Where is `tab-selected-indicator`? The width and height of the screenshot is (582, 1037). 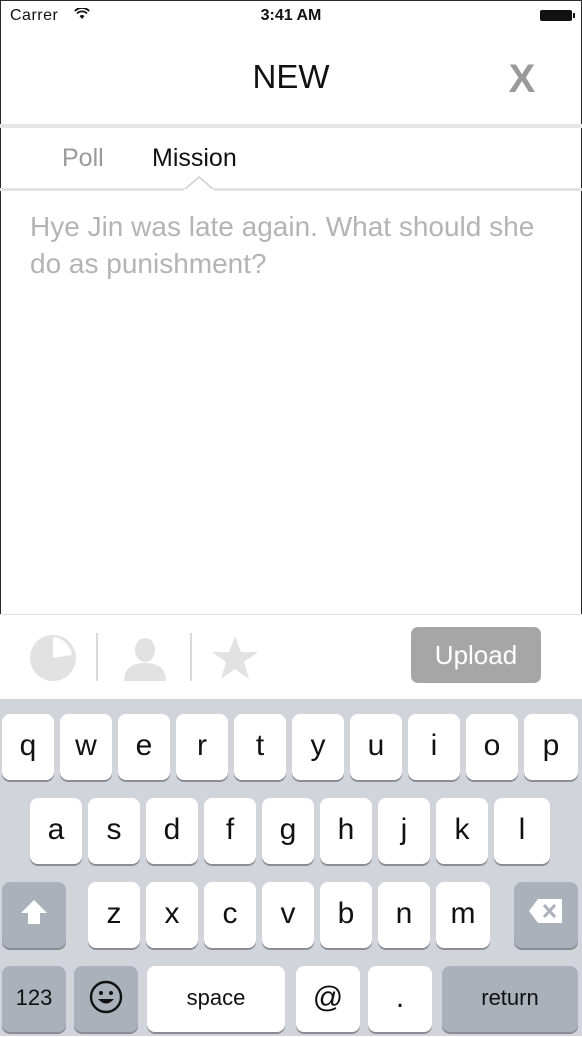 tab-selected-indicator is located at coordinates (199, 183).